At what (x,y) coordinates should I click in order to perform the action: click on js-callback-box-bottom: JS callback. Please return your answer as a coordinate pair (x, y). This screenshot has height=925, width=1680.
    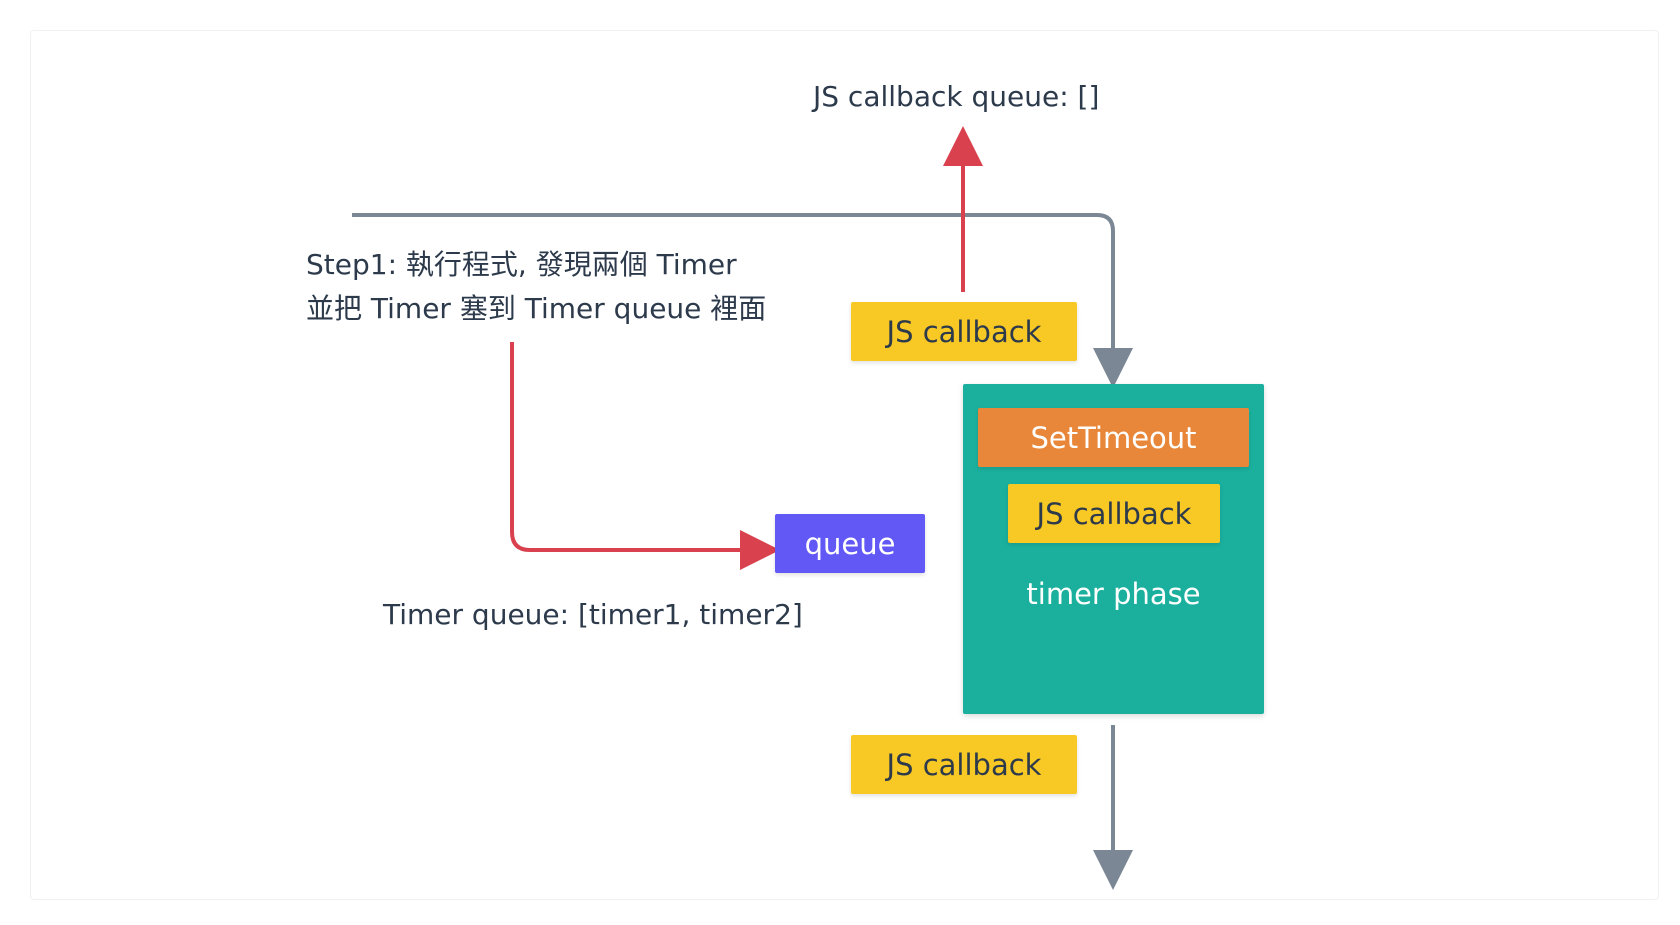
    Looking at the image, I should click on (964, 764).